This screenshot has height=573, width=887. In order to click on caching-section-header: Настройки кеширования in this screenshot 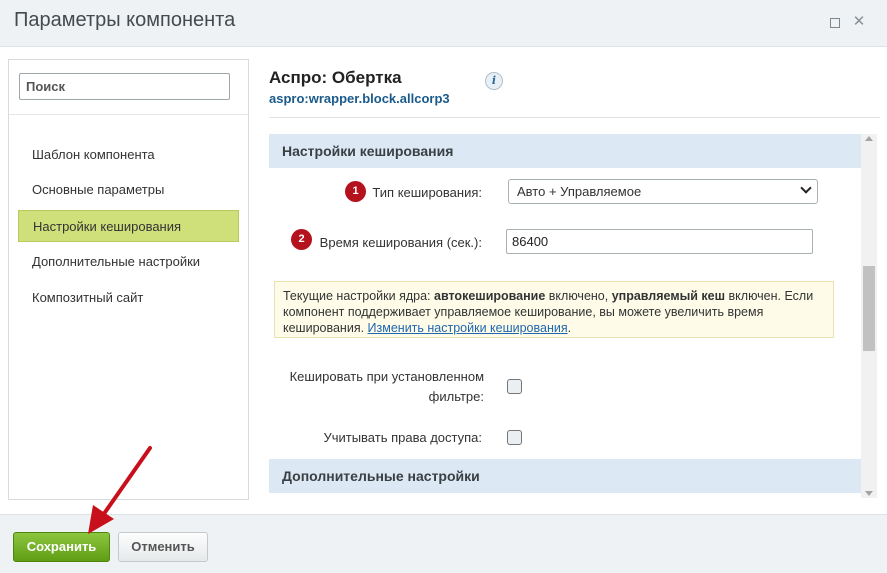, I will do `click(566, 151)`.